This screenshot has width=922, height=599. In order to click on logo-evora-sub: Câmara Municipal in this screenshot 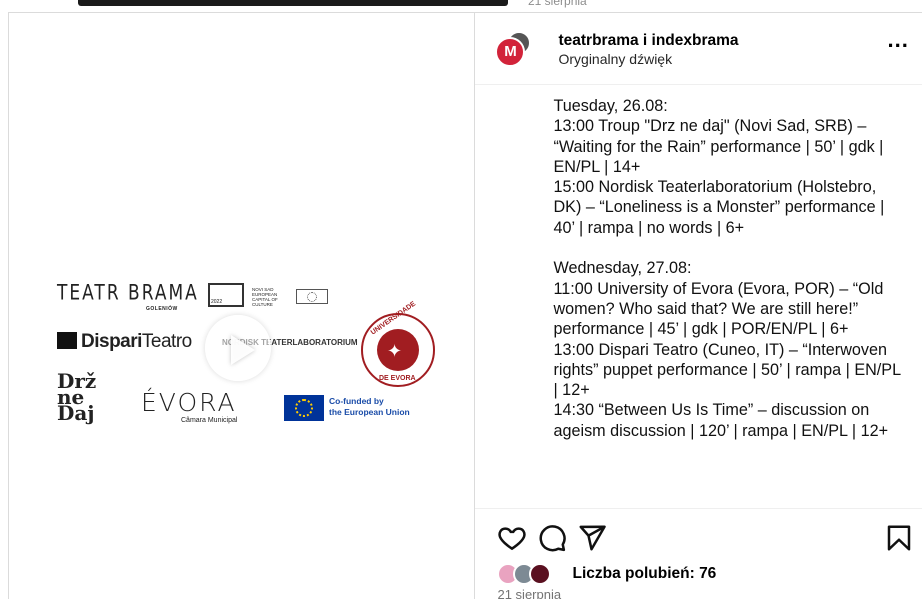, I will do `click(209, 420)`.